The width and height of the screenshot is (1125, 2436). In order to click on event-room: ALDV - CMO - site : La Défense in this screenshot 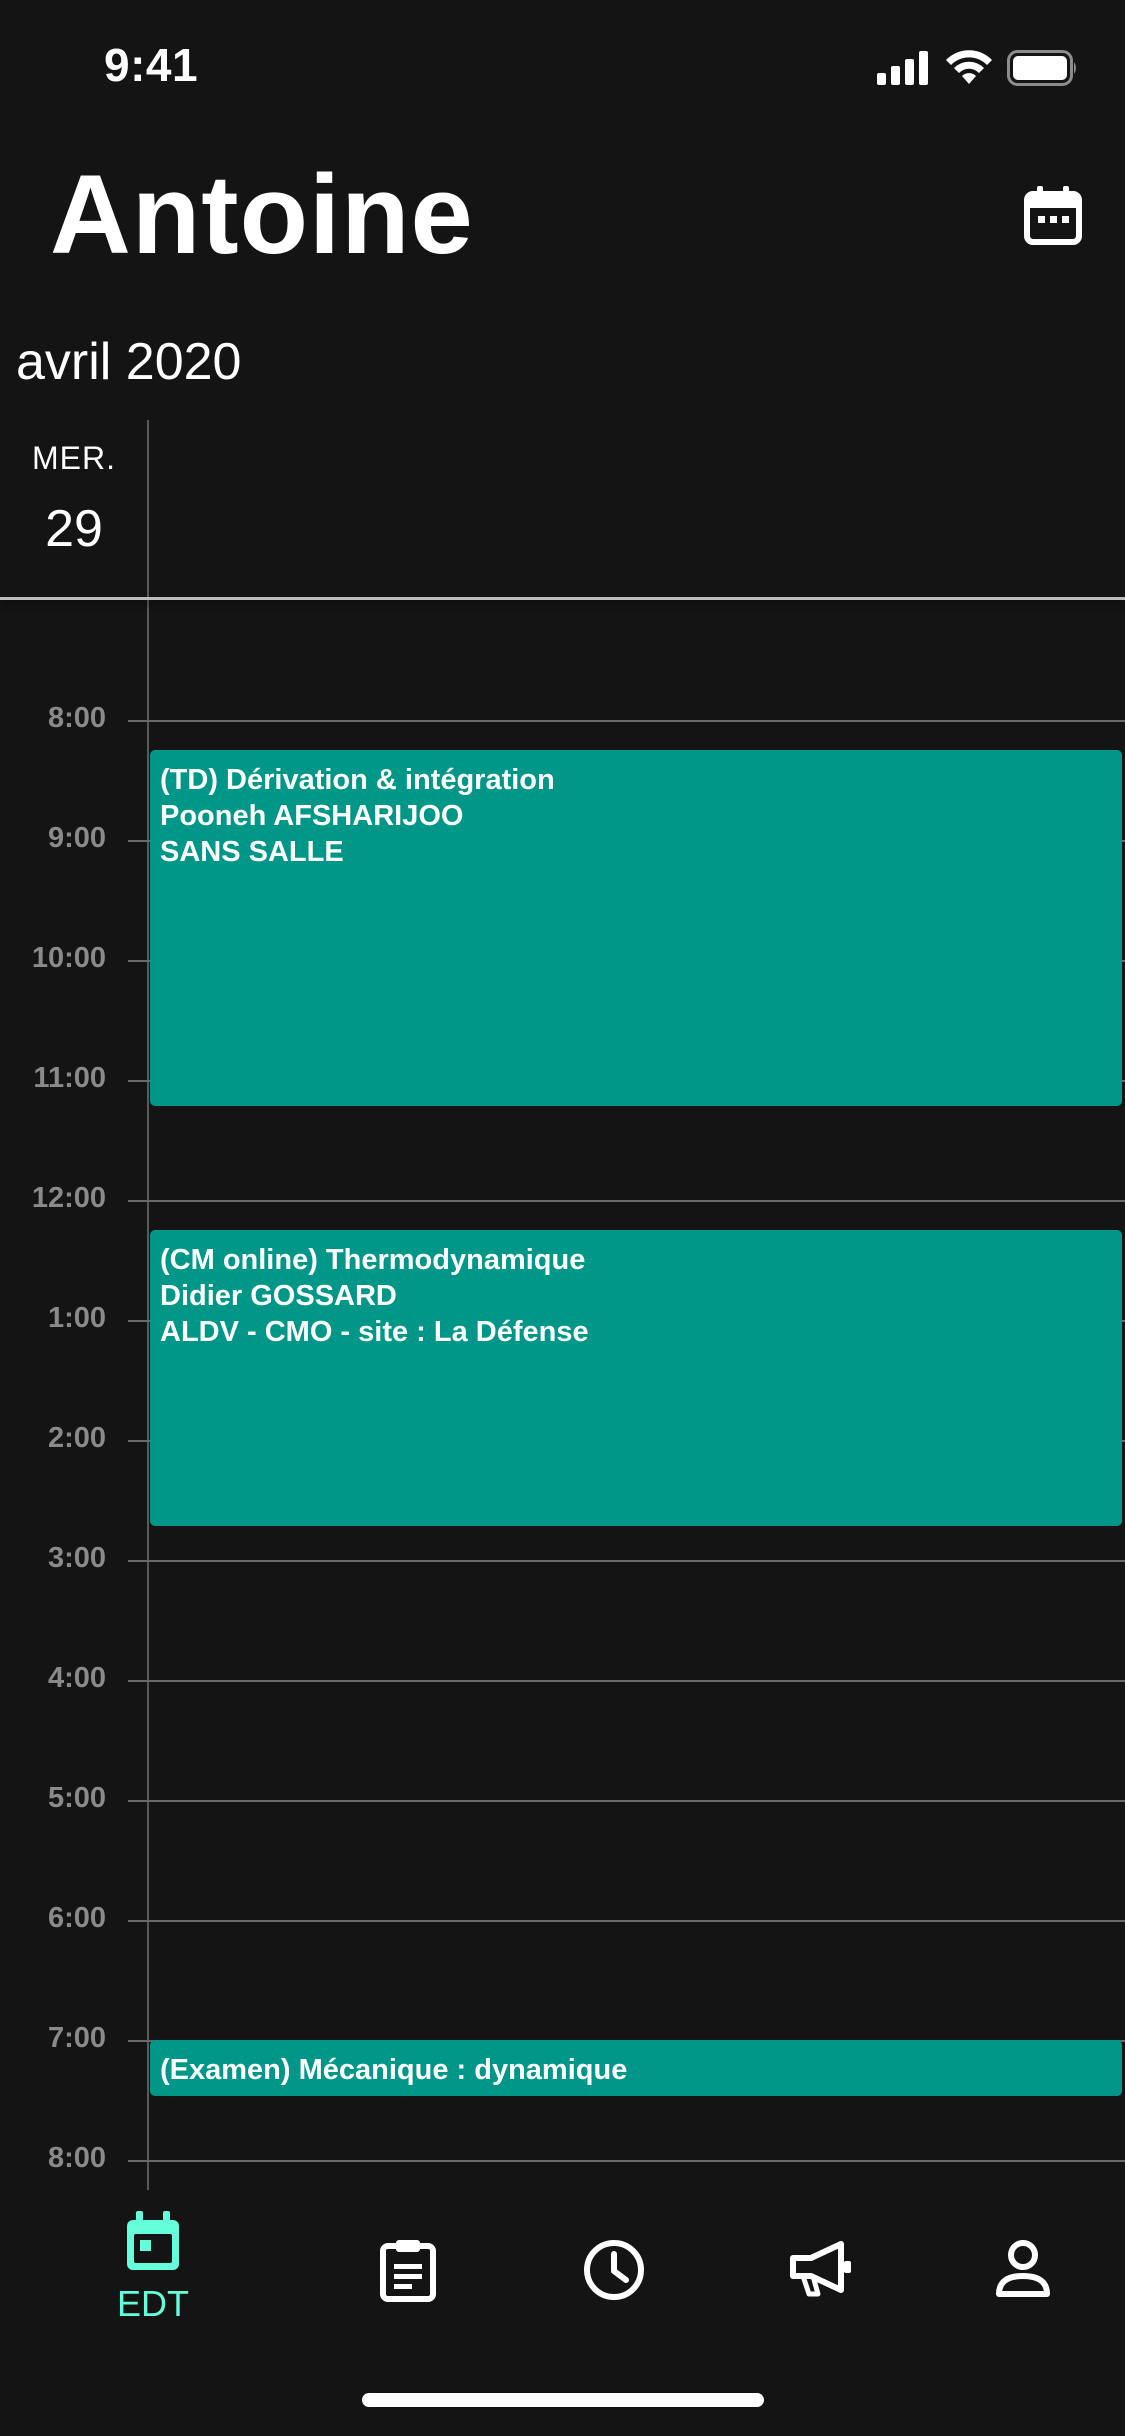, I will do `click(374, 1332)`.